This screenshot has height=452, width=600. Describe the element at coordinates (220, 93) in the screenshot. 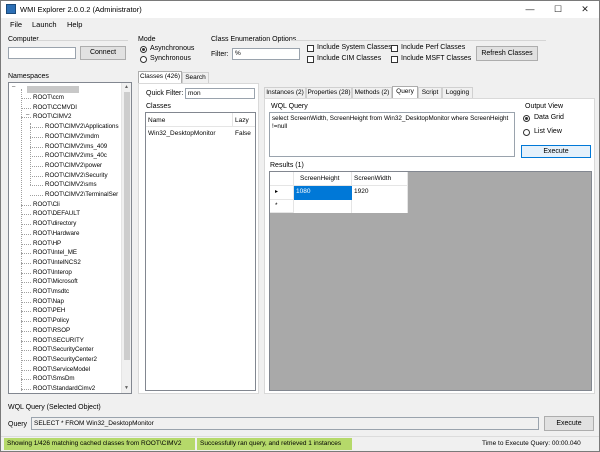

I see `quick-filter-input: mon` at that location.